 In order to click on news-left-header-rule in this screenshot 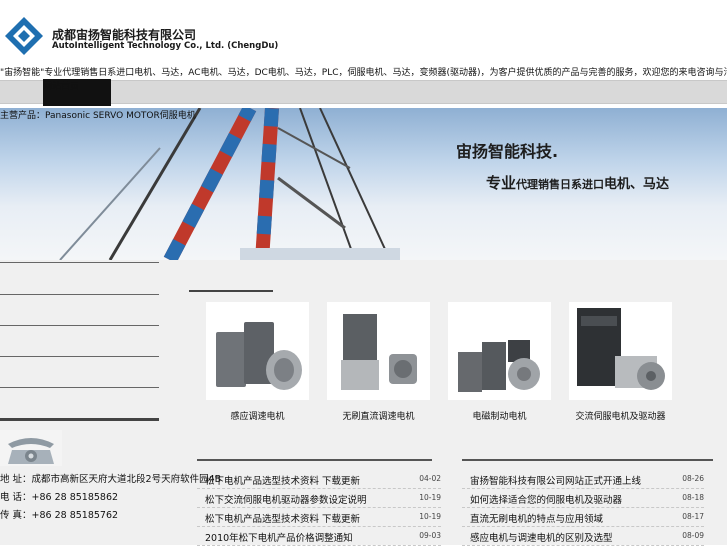, I will do `click(314, 460)`.